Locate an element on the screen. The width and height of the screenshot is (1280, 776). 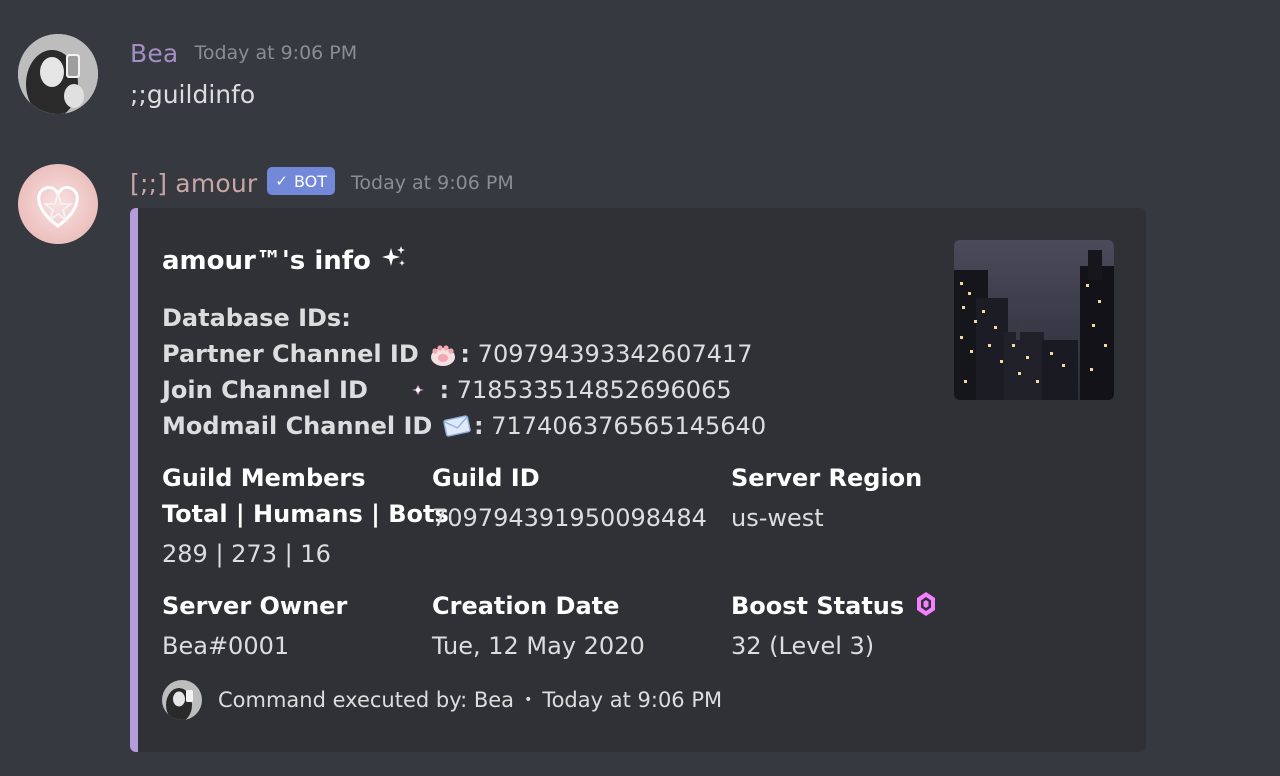
modmail-channel-label: Modmail Channel ID is located at coordinates (297, 426).